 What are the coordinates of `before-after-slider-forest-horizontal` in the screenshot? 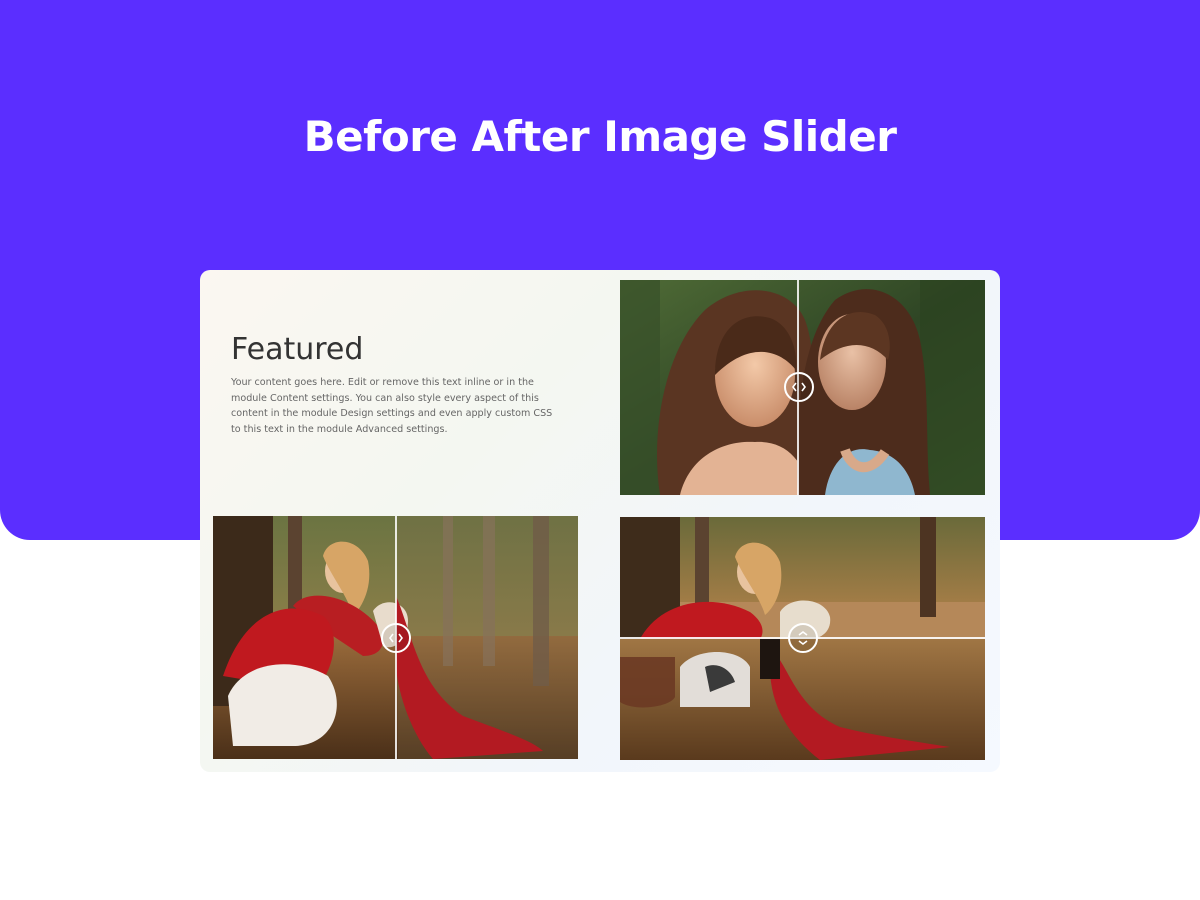 It's located at (395, 637).